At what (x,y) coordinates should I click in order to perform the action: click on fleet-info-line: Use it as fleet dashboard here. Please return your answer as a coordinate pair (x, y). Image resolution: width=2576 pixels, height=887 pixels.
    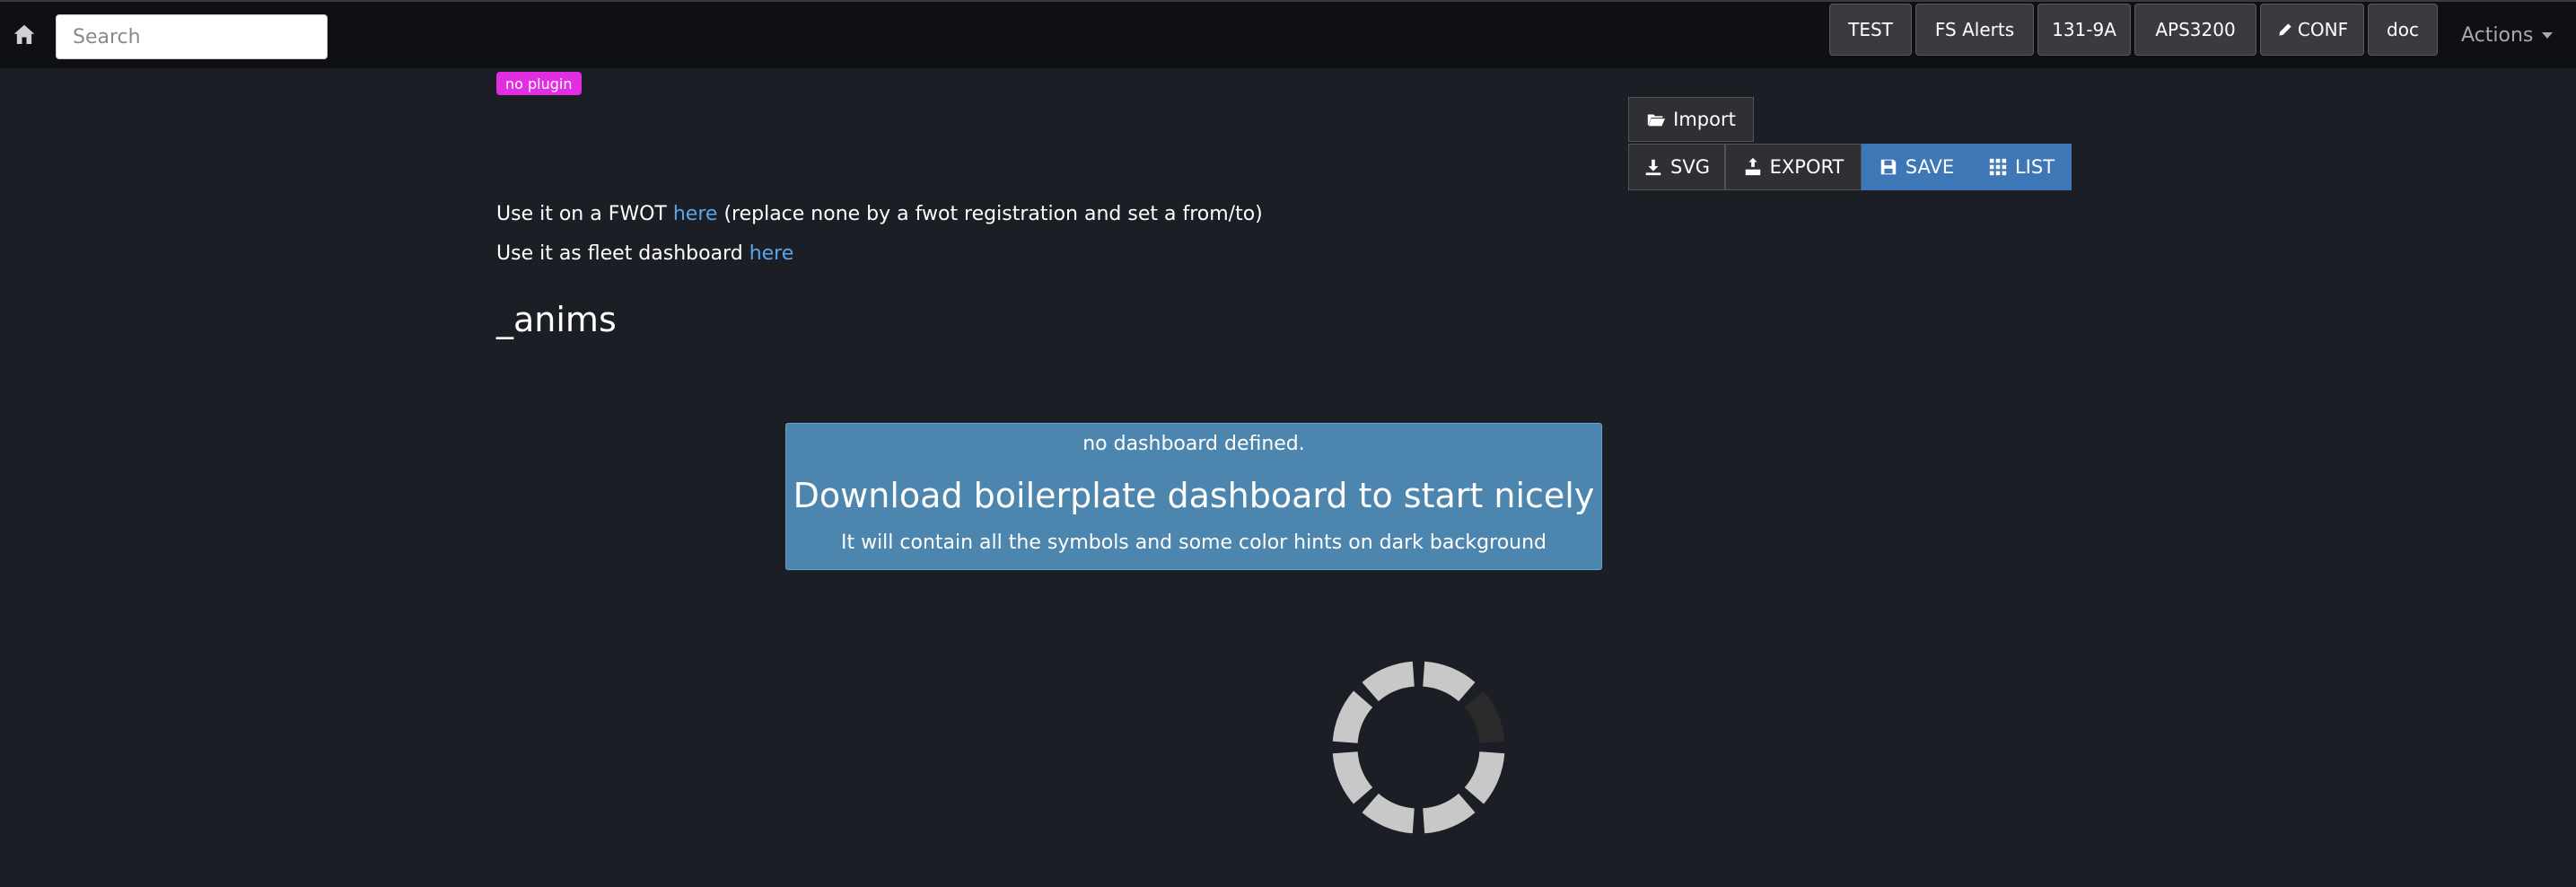
    Looking at the image, I should click on (645, 253).